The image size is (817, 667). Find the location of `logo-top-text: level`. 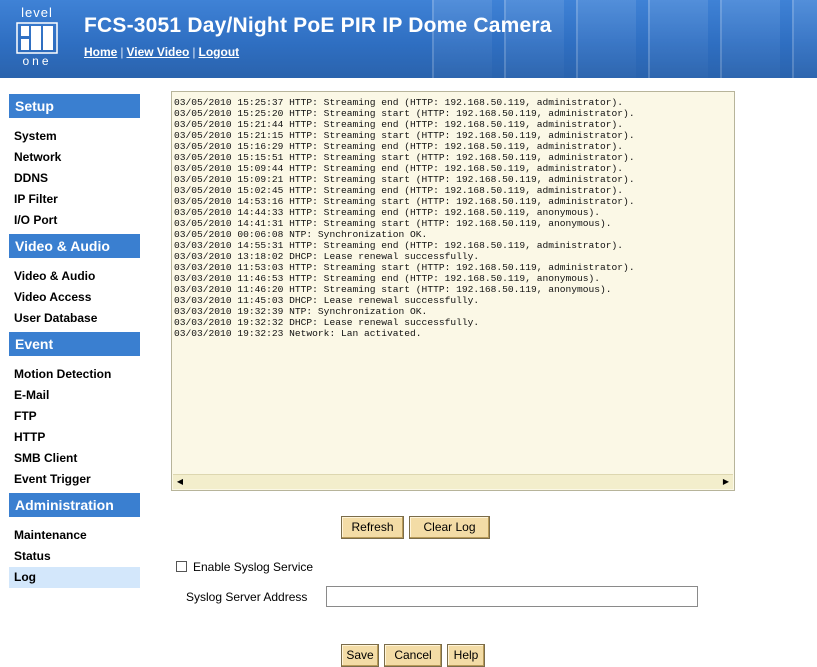

logo-top-text: level is located at coordinates (37, 12).